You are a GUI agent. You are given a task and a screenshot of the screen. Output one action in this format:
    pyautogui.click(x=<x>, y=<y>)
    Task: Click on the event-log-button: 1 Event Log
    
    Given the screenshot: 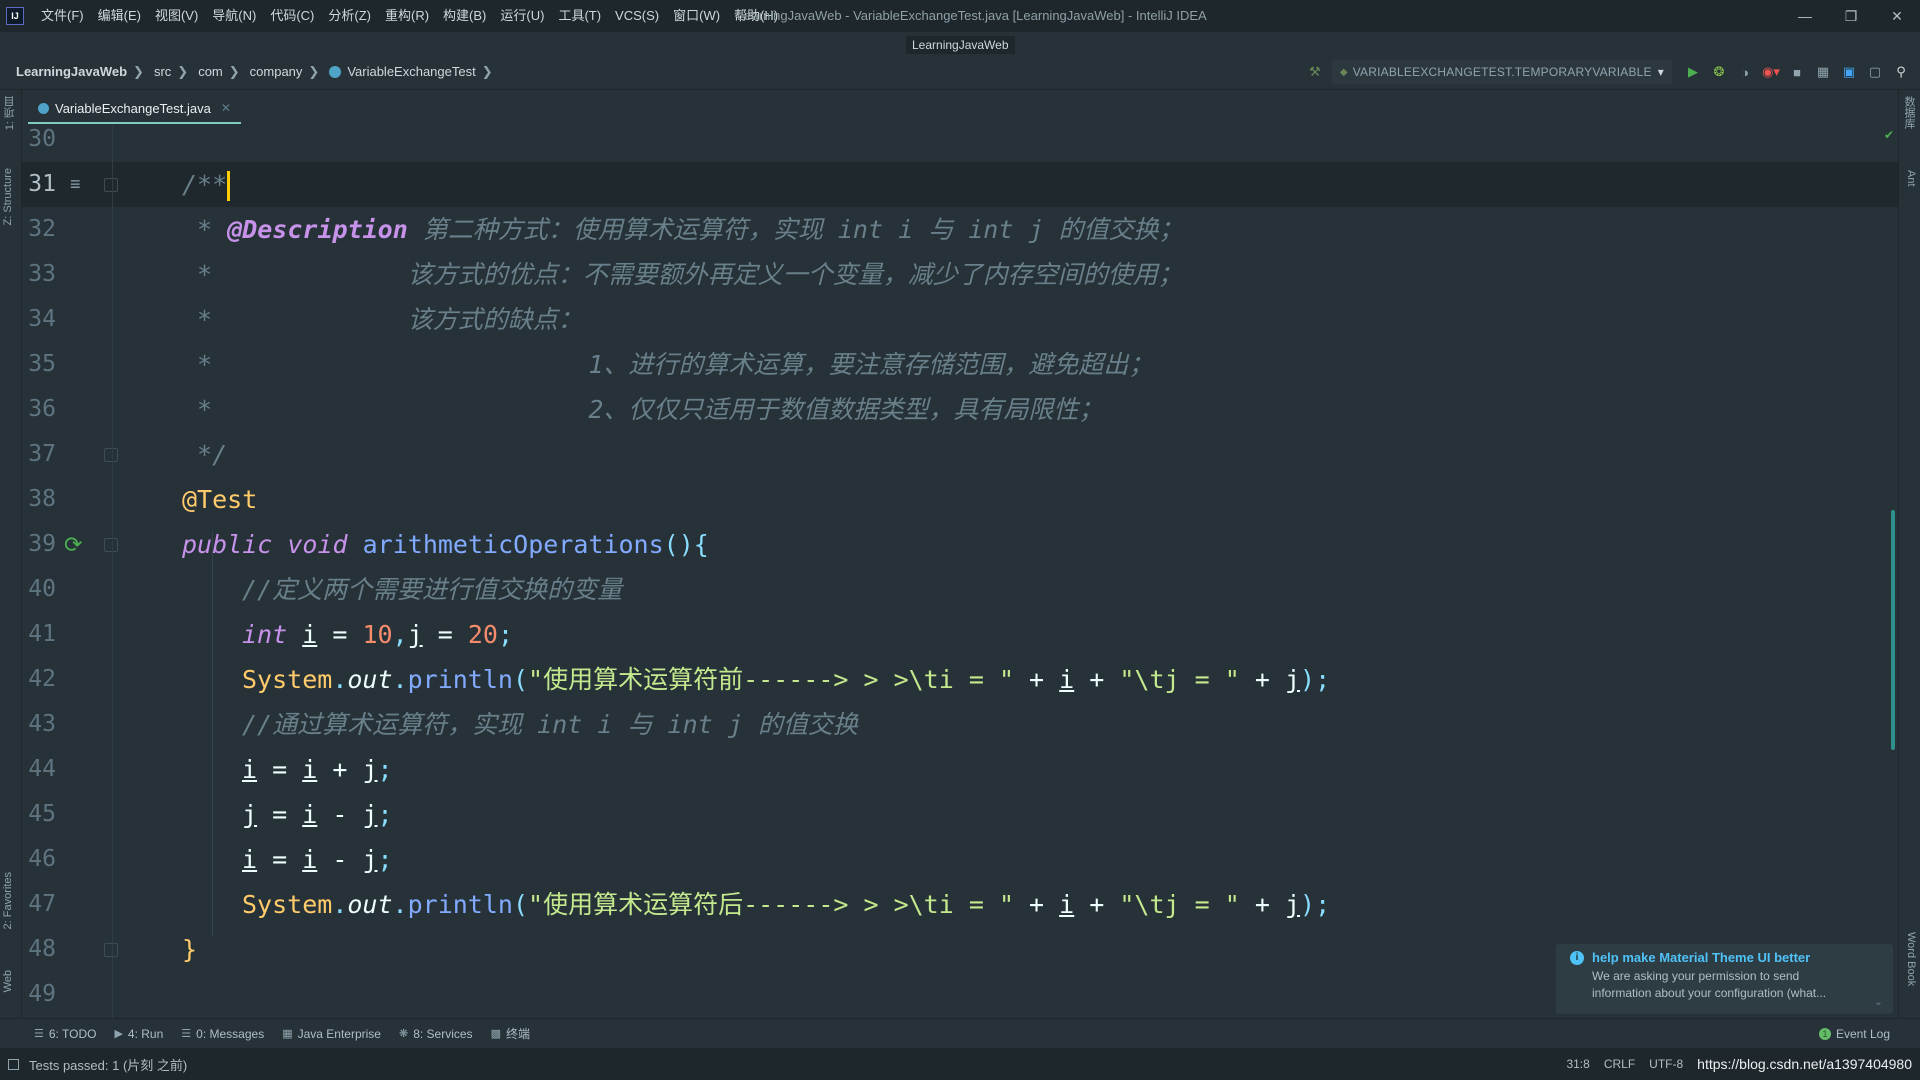 What is the action you would take?
    pyautogui.click(x=1854, y=1034)
    